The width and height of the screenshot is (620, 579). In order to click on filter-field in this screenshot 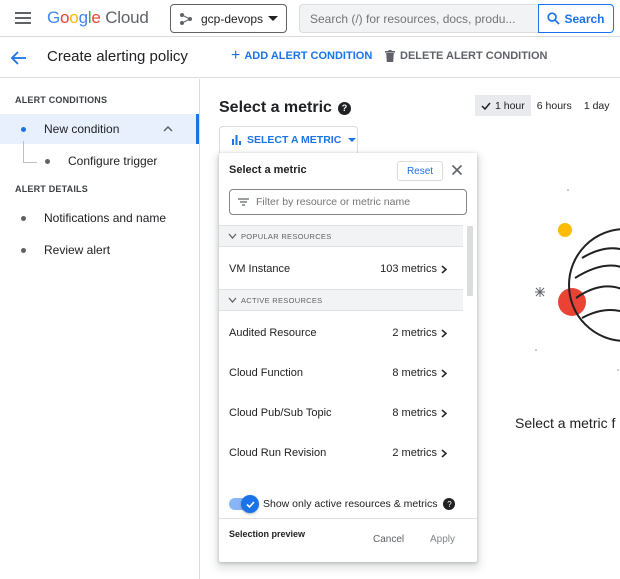, I will do `click(348, 202)`.